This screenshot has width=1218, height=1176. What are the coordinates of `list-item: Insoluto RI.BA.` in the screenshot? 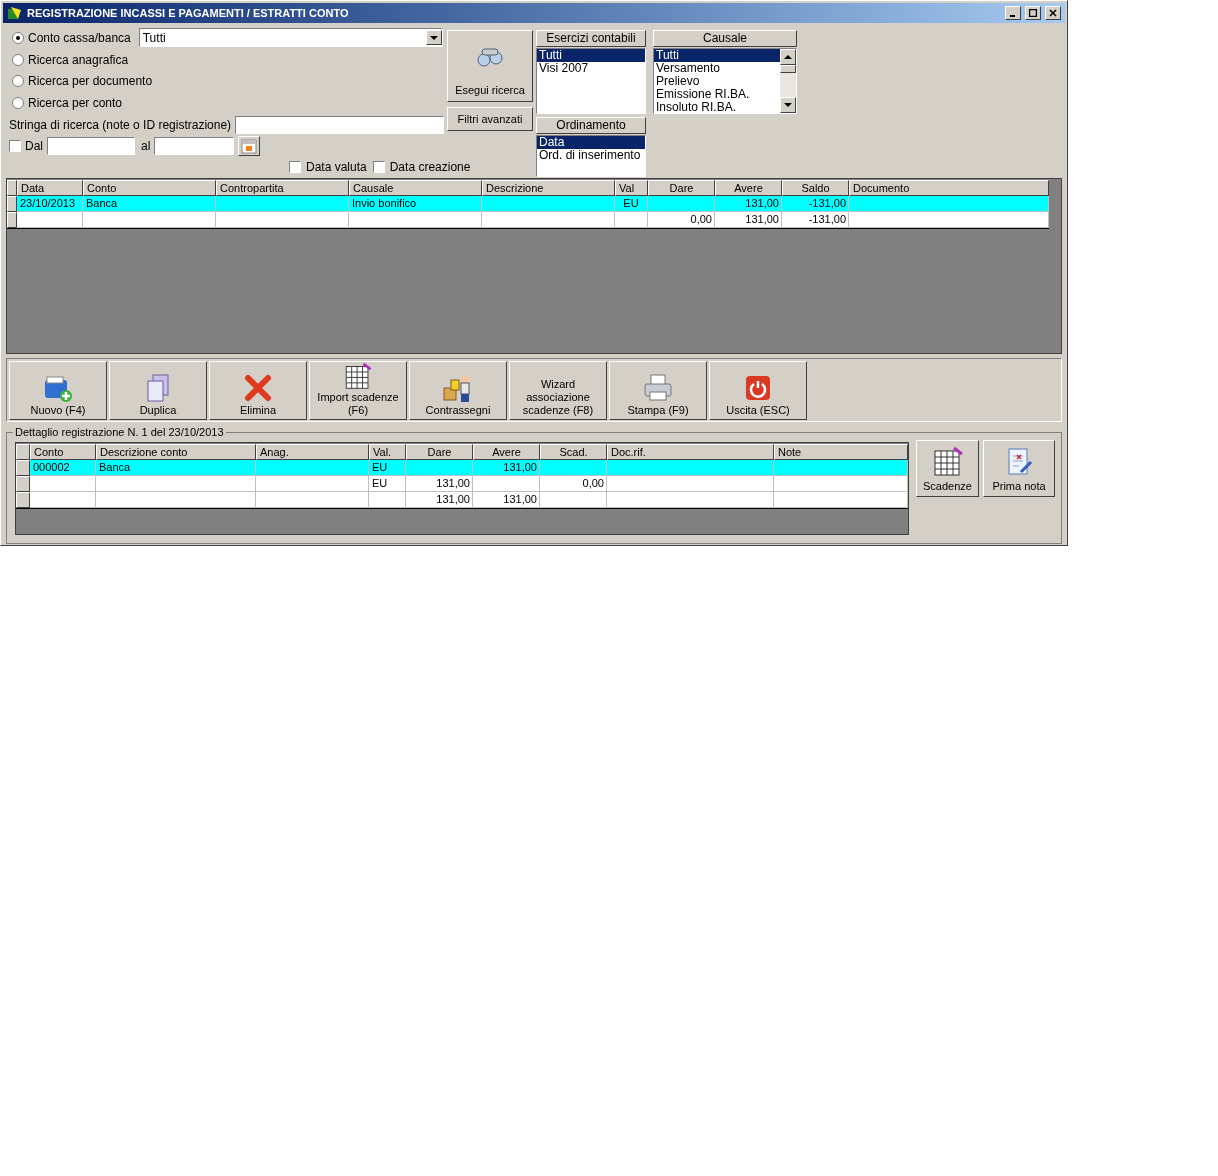 It's located at (717, 107).